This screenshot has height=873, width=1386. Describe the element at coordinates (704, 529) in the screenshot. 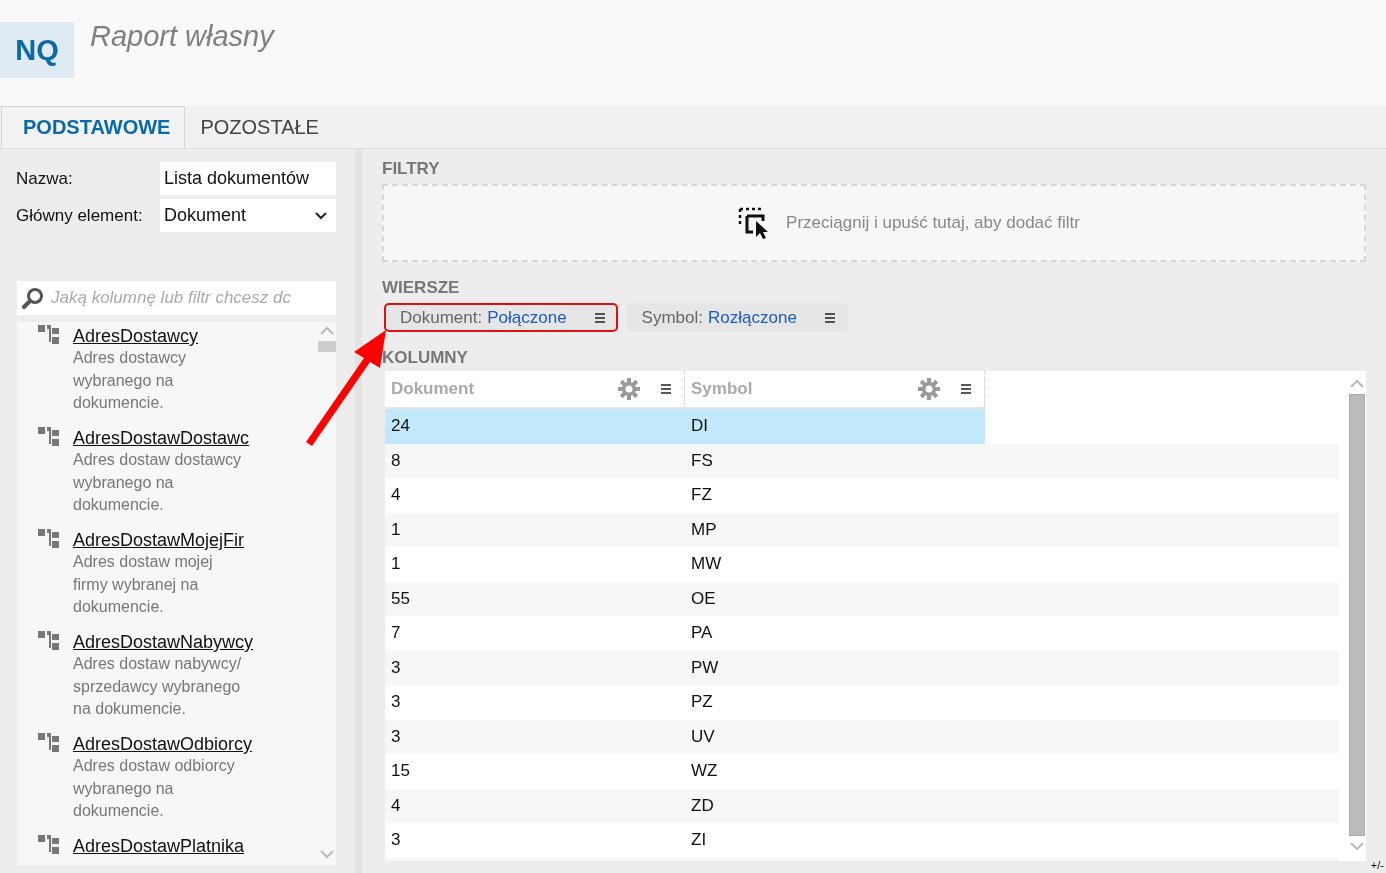

I see `table-cell-text: MP` at that location.